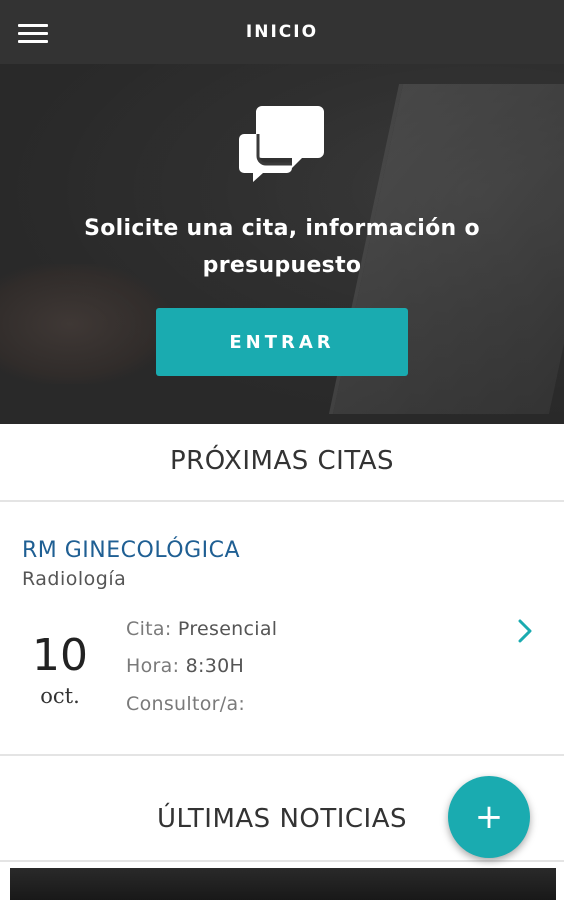  Describe the element at coordinates (282, 461) in the screenshot. I see `upcoming-appointments-title: PRÓXIMAS CITAS` at that location.